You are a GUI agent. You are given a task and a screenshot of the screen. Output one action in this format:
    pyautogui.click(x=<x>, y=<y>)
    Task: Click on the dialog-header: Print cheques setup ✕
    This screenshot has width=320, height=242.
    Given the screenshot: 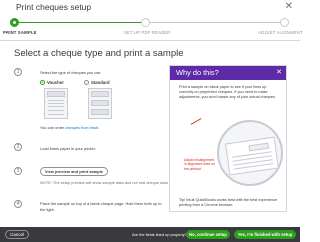 What is the action you would take?
    pyautogui.click(x=150, y=7)
    